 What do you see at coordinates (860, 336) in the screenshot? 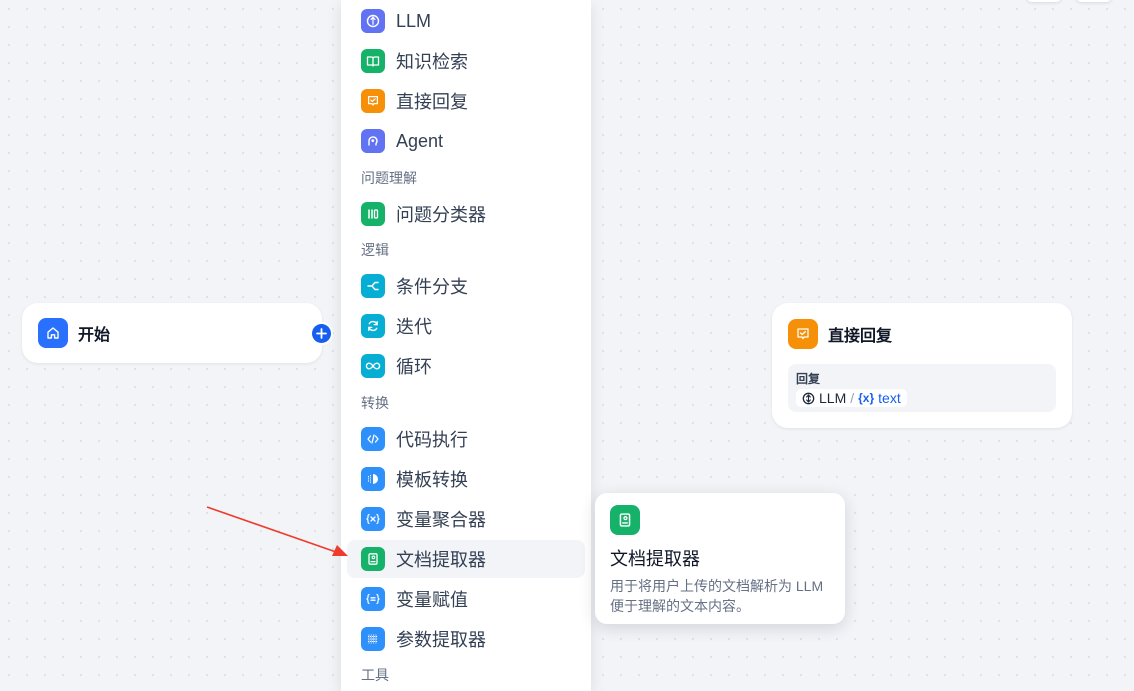
I see `answer-node-title: 直接回复` at bounding box center [860, 336].